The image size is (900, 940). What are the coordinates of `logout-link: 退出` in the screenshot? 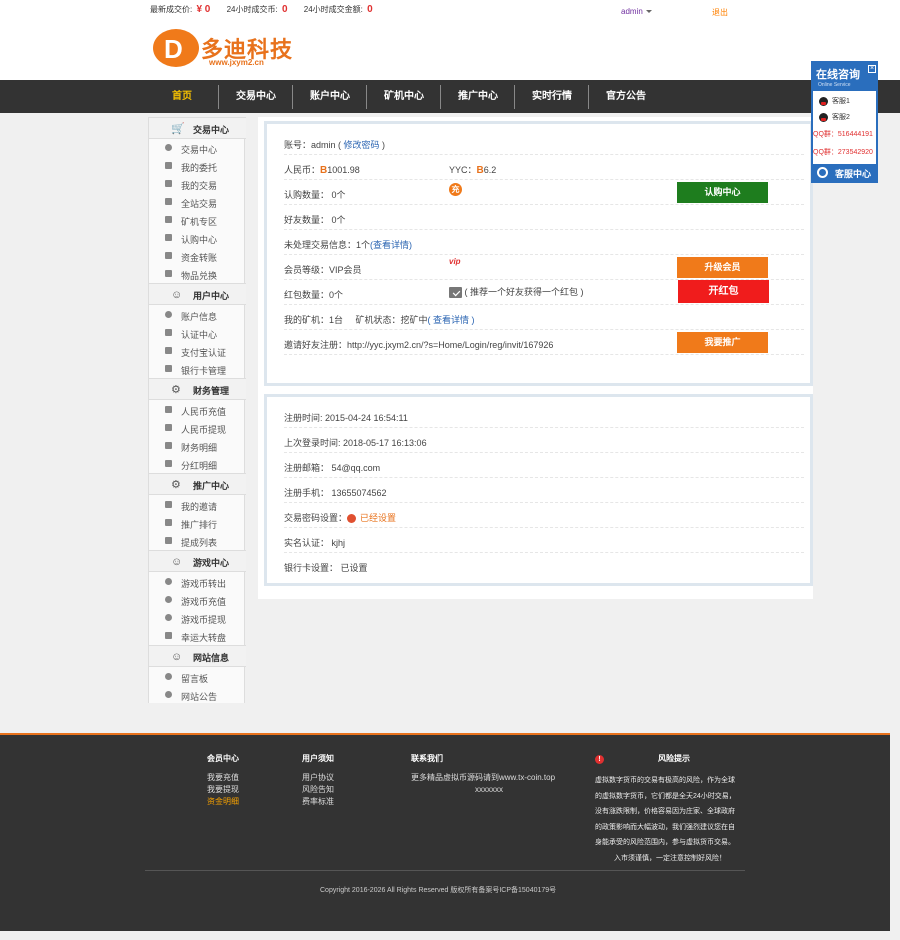 It's located at (720, 12).